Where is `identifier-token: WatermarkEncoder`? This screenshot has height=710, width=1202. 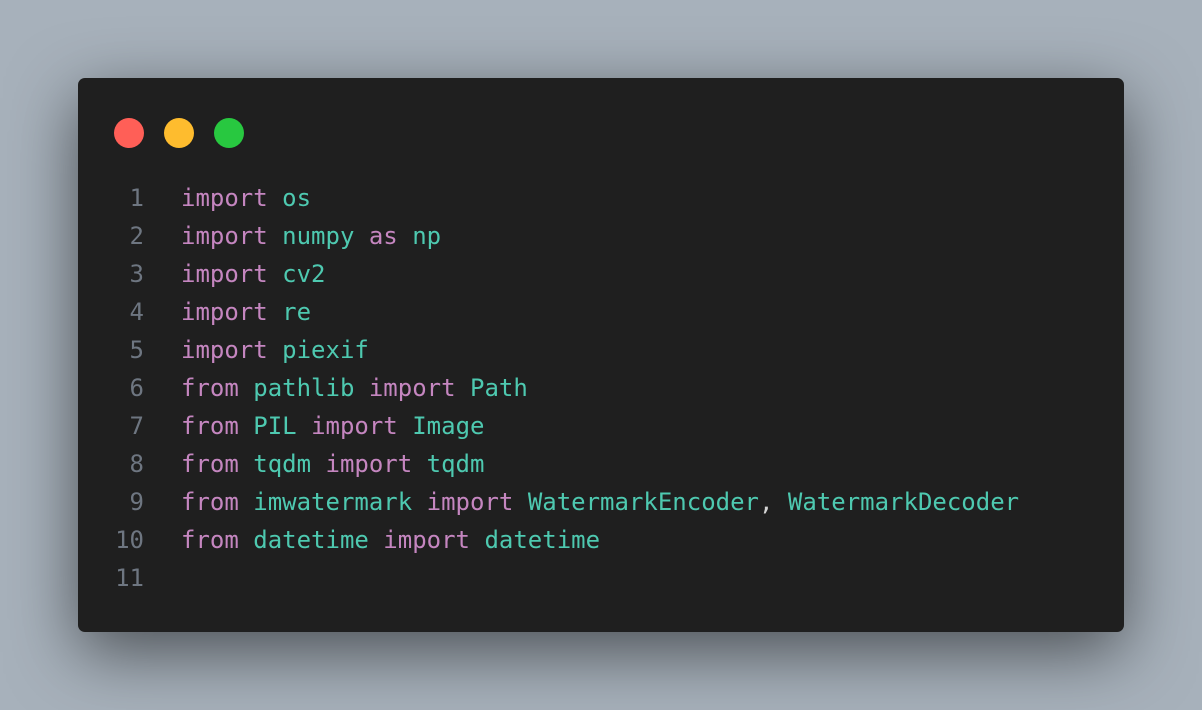
identifier-token: WatermarkEncoder is located at coordinates (643, 502).